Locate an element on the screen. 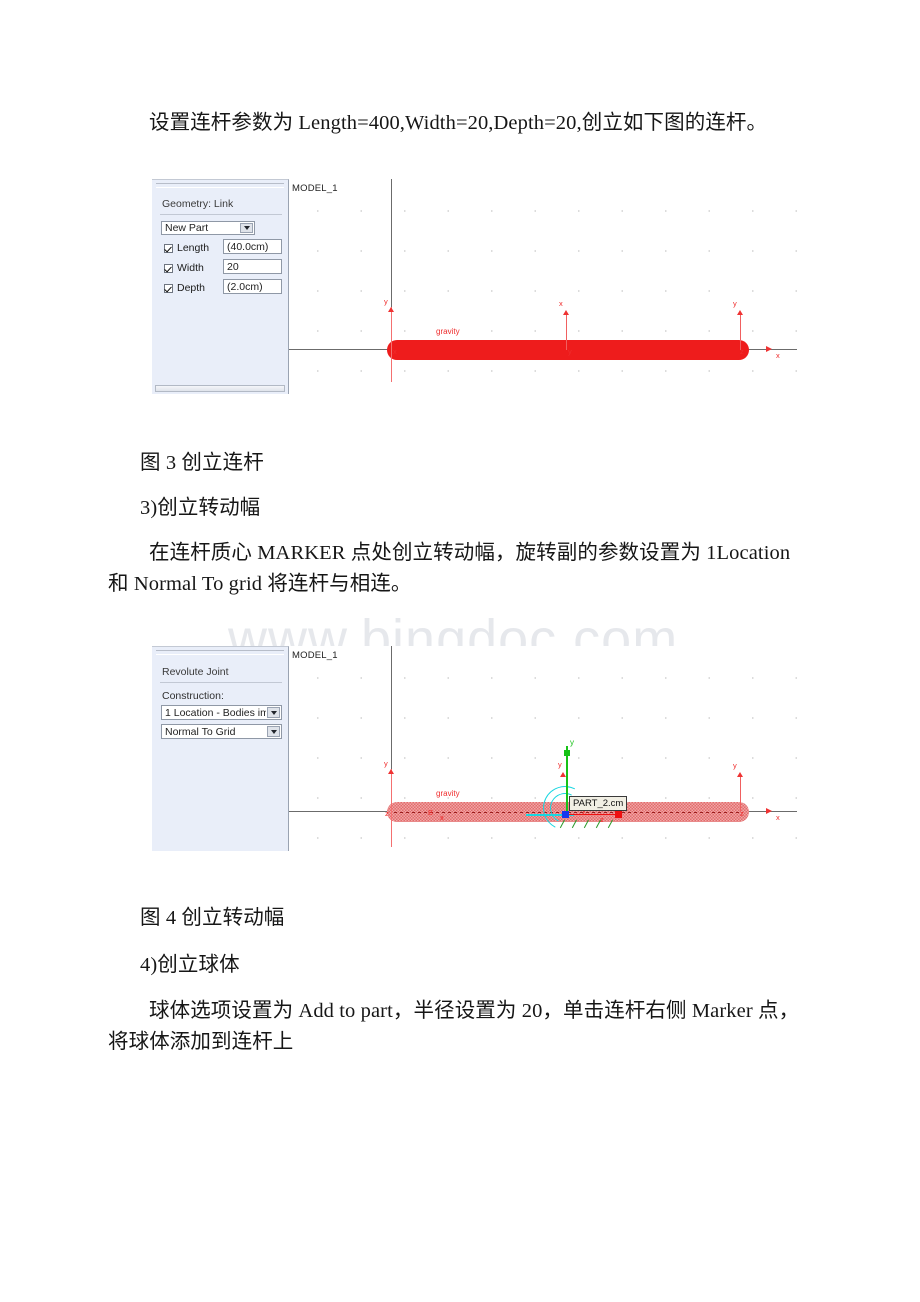  depth-check-row: Depth is located at coordinates (184, 288).